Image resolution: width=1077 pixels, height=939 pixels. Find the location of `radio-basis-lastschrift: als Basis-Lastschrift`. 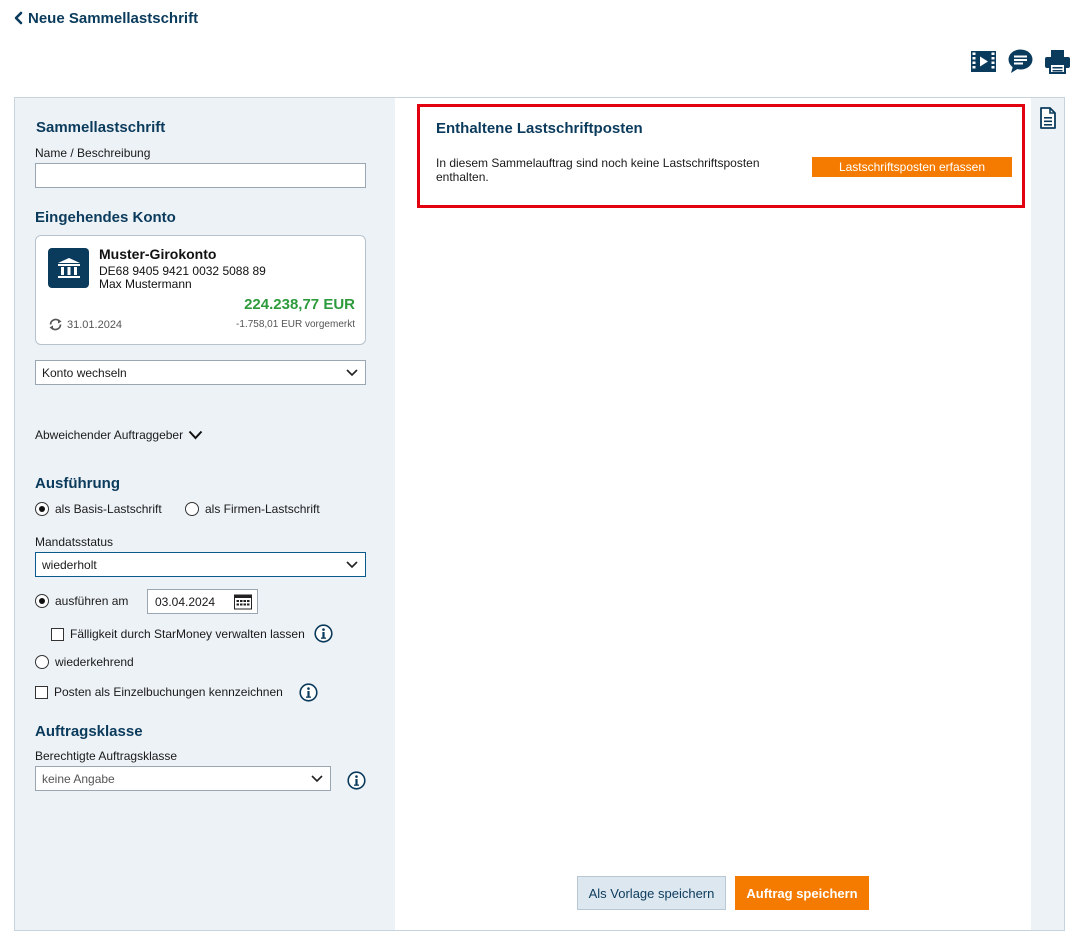

radio-basis-lastschrift: als Basis-Lastschrift is located at coordinates (98, 509).